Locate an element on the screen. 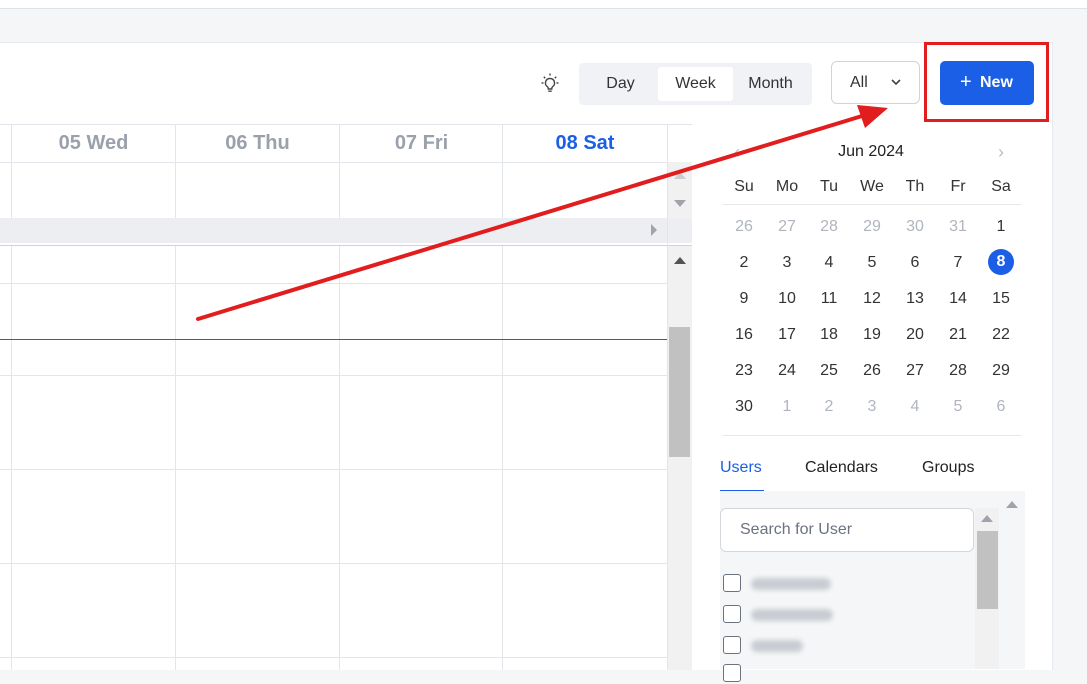 The width and height of the screenshot is (1087, 684). user-search-input is located at coordinates (847, 530).